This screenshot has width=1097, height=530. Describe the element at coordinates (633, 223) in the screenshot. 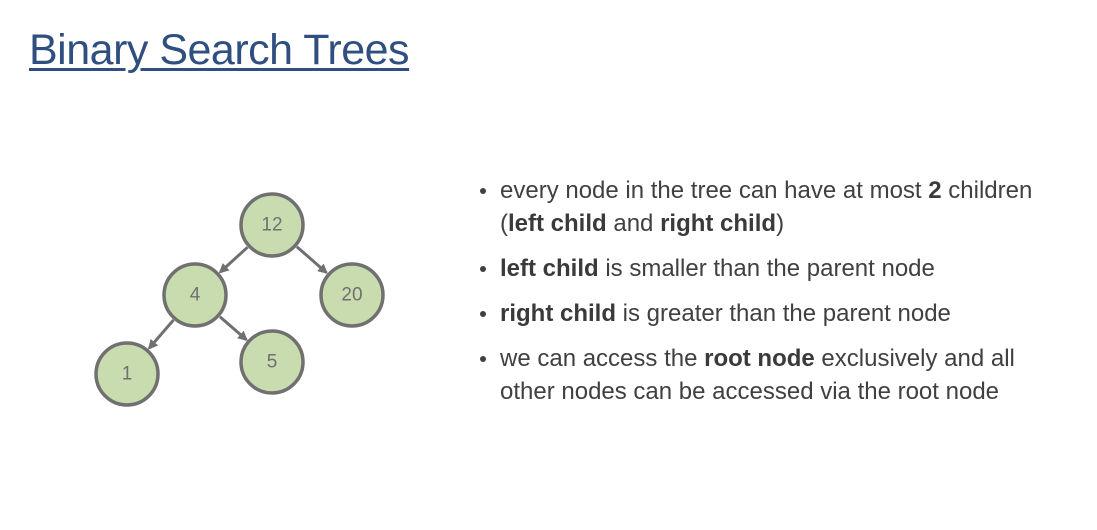

I see `bullet-text: and` at that location.